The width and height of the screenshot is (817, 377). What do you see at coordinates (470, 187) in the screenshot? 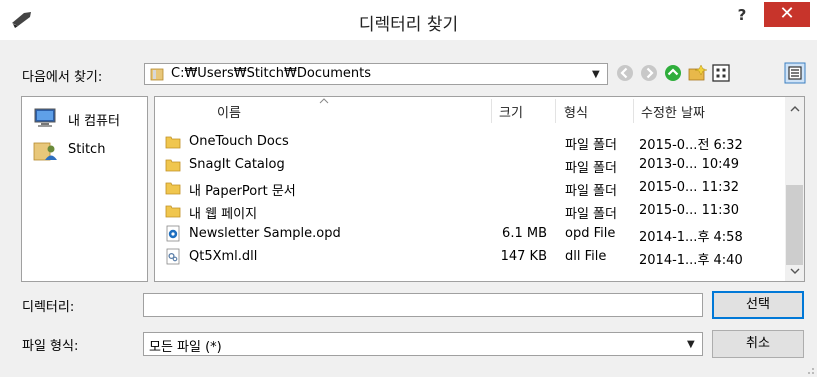
I see `file-row: 내 PaperPort 문서 파일 폴더 2015-0... 11:32` at bounding box center [470, 187].